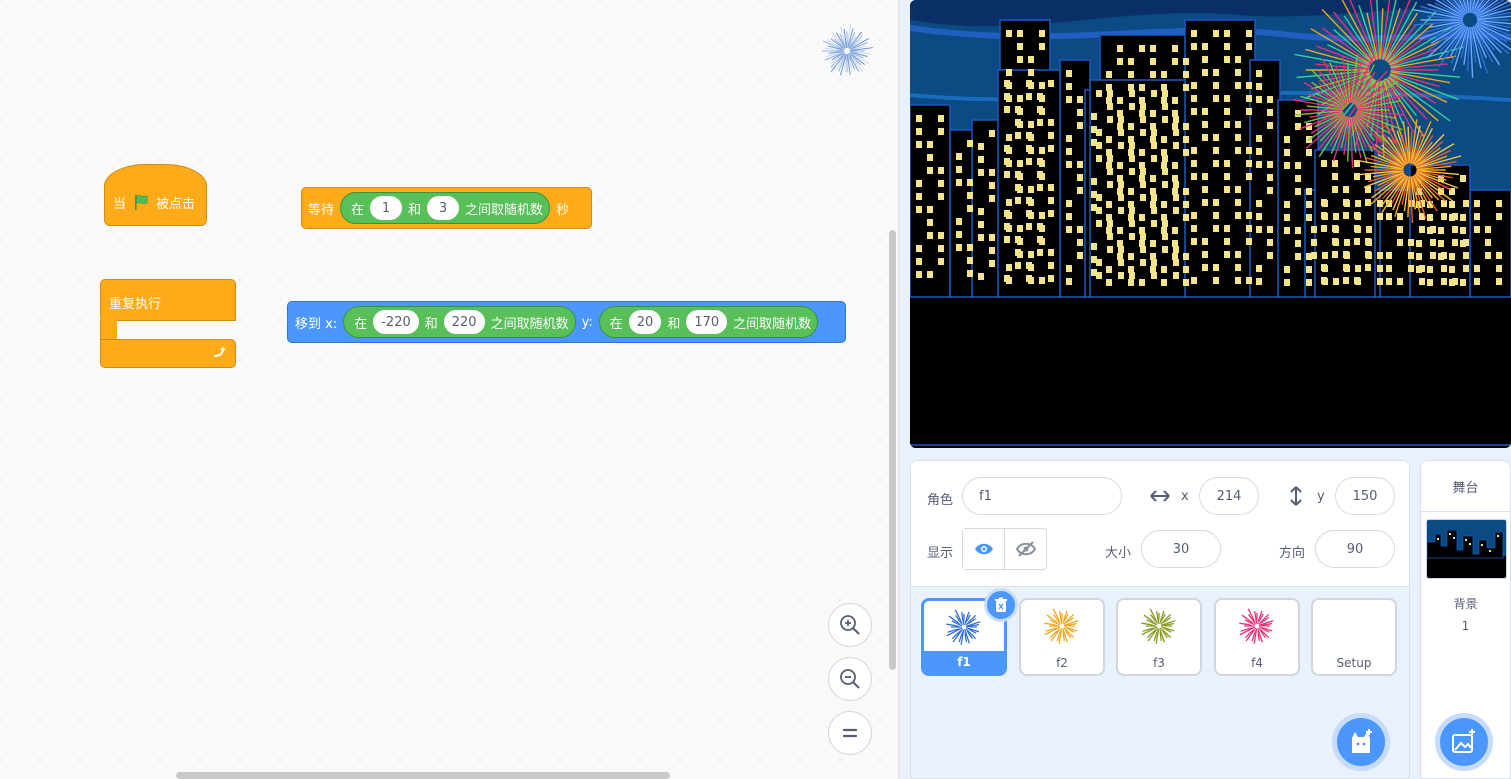  What do you see at coordinates (1321, 496) in the screenshot?
I see `y-label: y` at bounding box center [1321, 496].